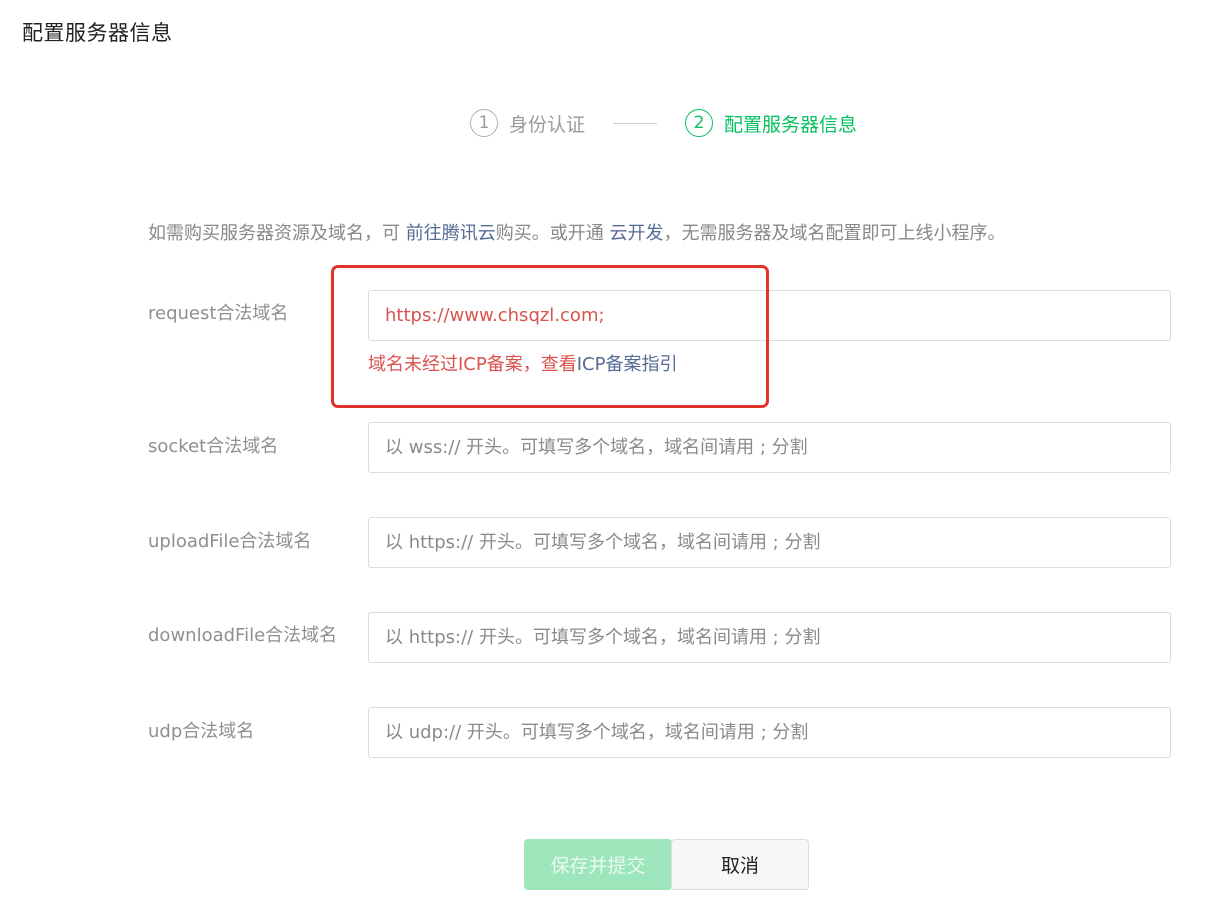 The image size is (1232, 910). I want to click on request-domain-input, so click(769, 315).